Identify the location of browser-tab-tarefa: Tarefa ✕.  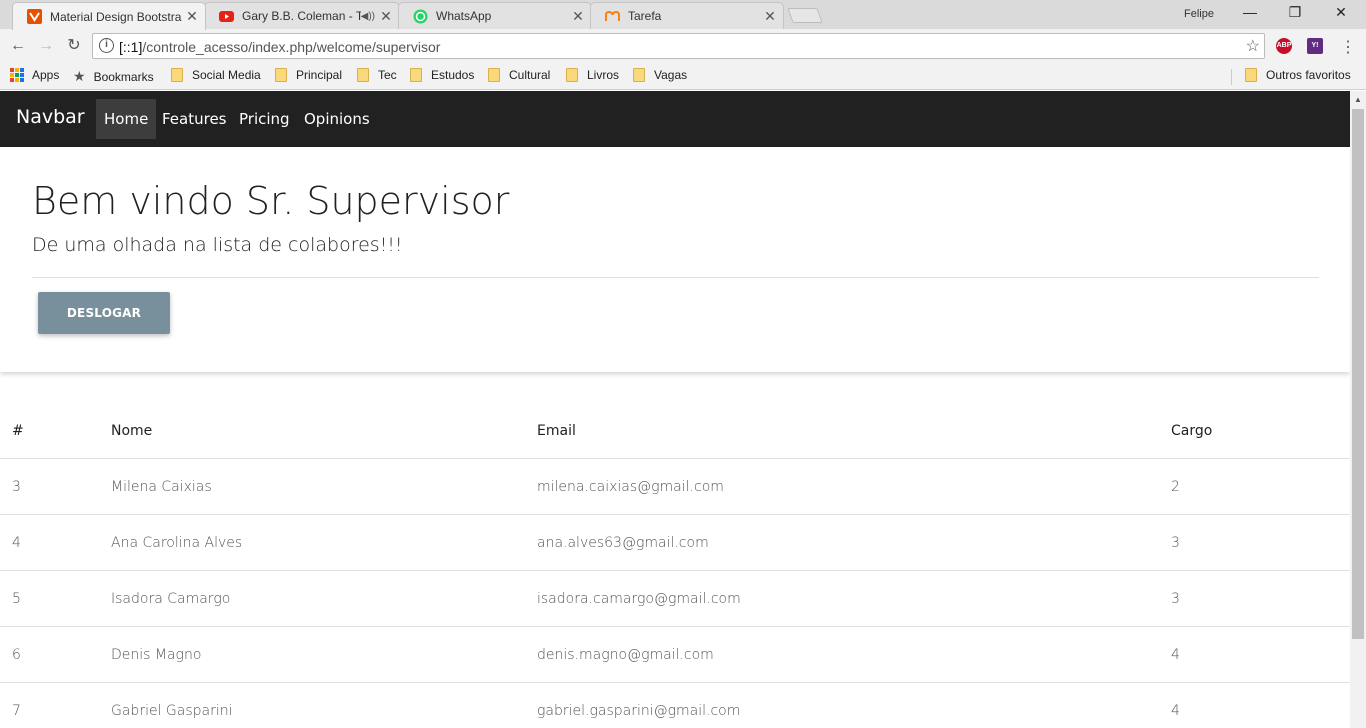
(687, 15).